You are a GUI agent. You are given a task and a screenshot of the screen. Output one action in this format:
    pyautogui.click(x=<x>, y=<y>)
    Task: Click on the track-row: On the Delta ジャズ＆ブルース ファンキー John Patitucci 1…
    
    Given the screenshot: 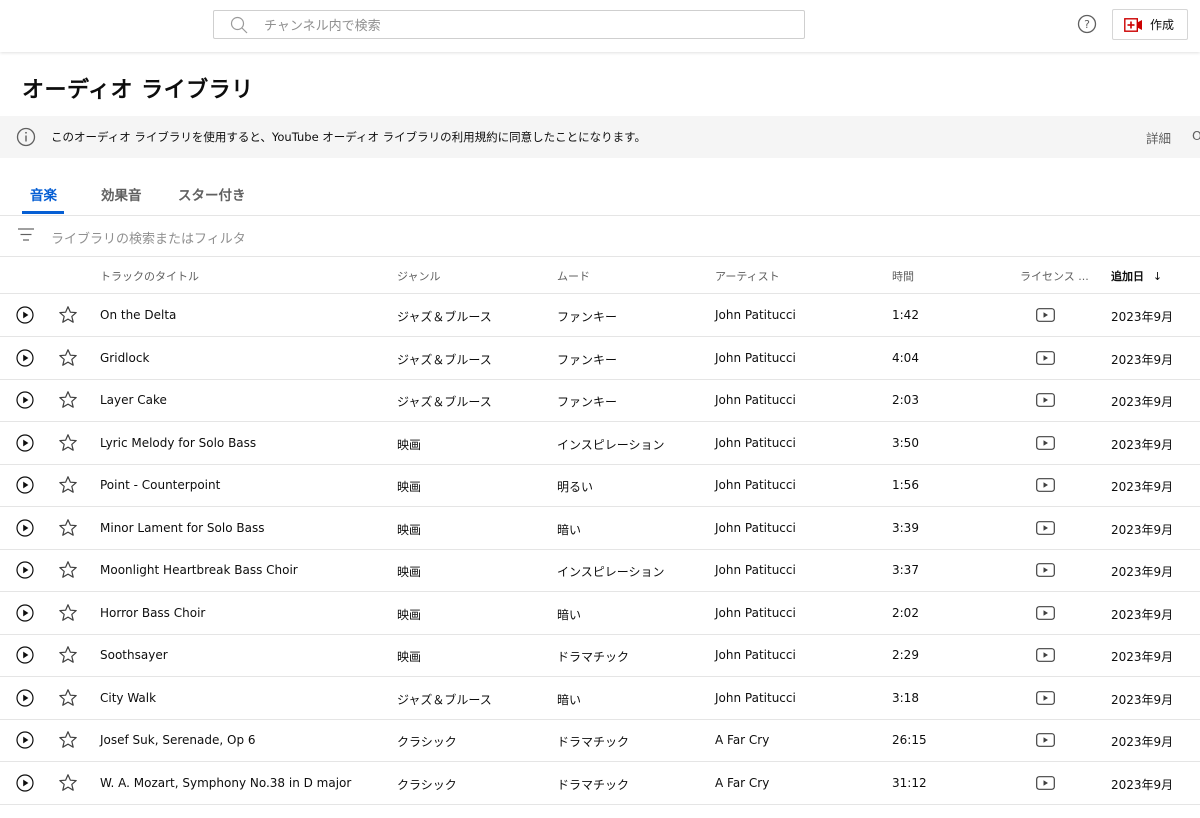 What is the action you would take?
    pyautogui.click(x=600, y=315)
    